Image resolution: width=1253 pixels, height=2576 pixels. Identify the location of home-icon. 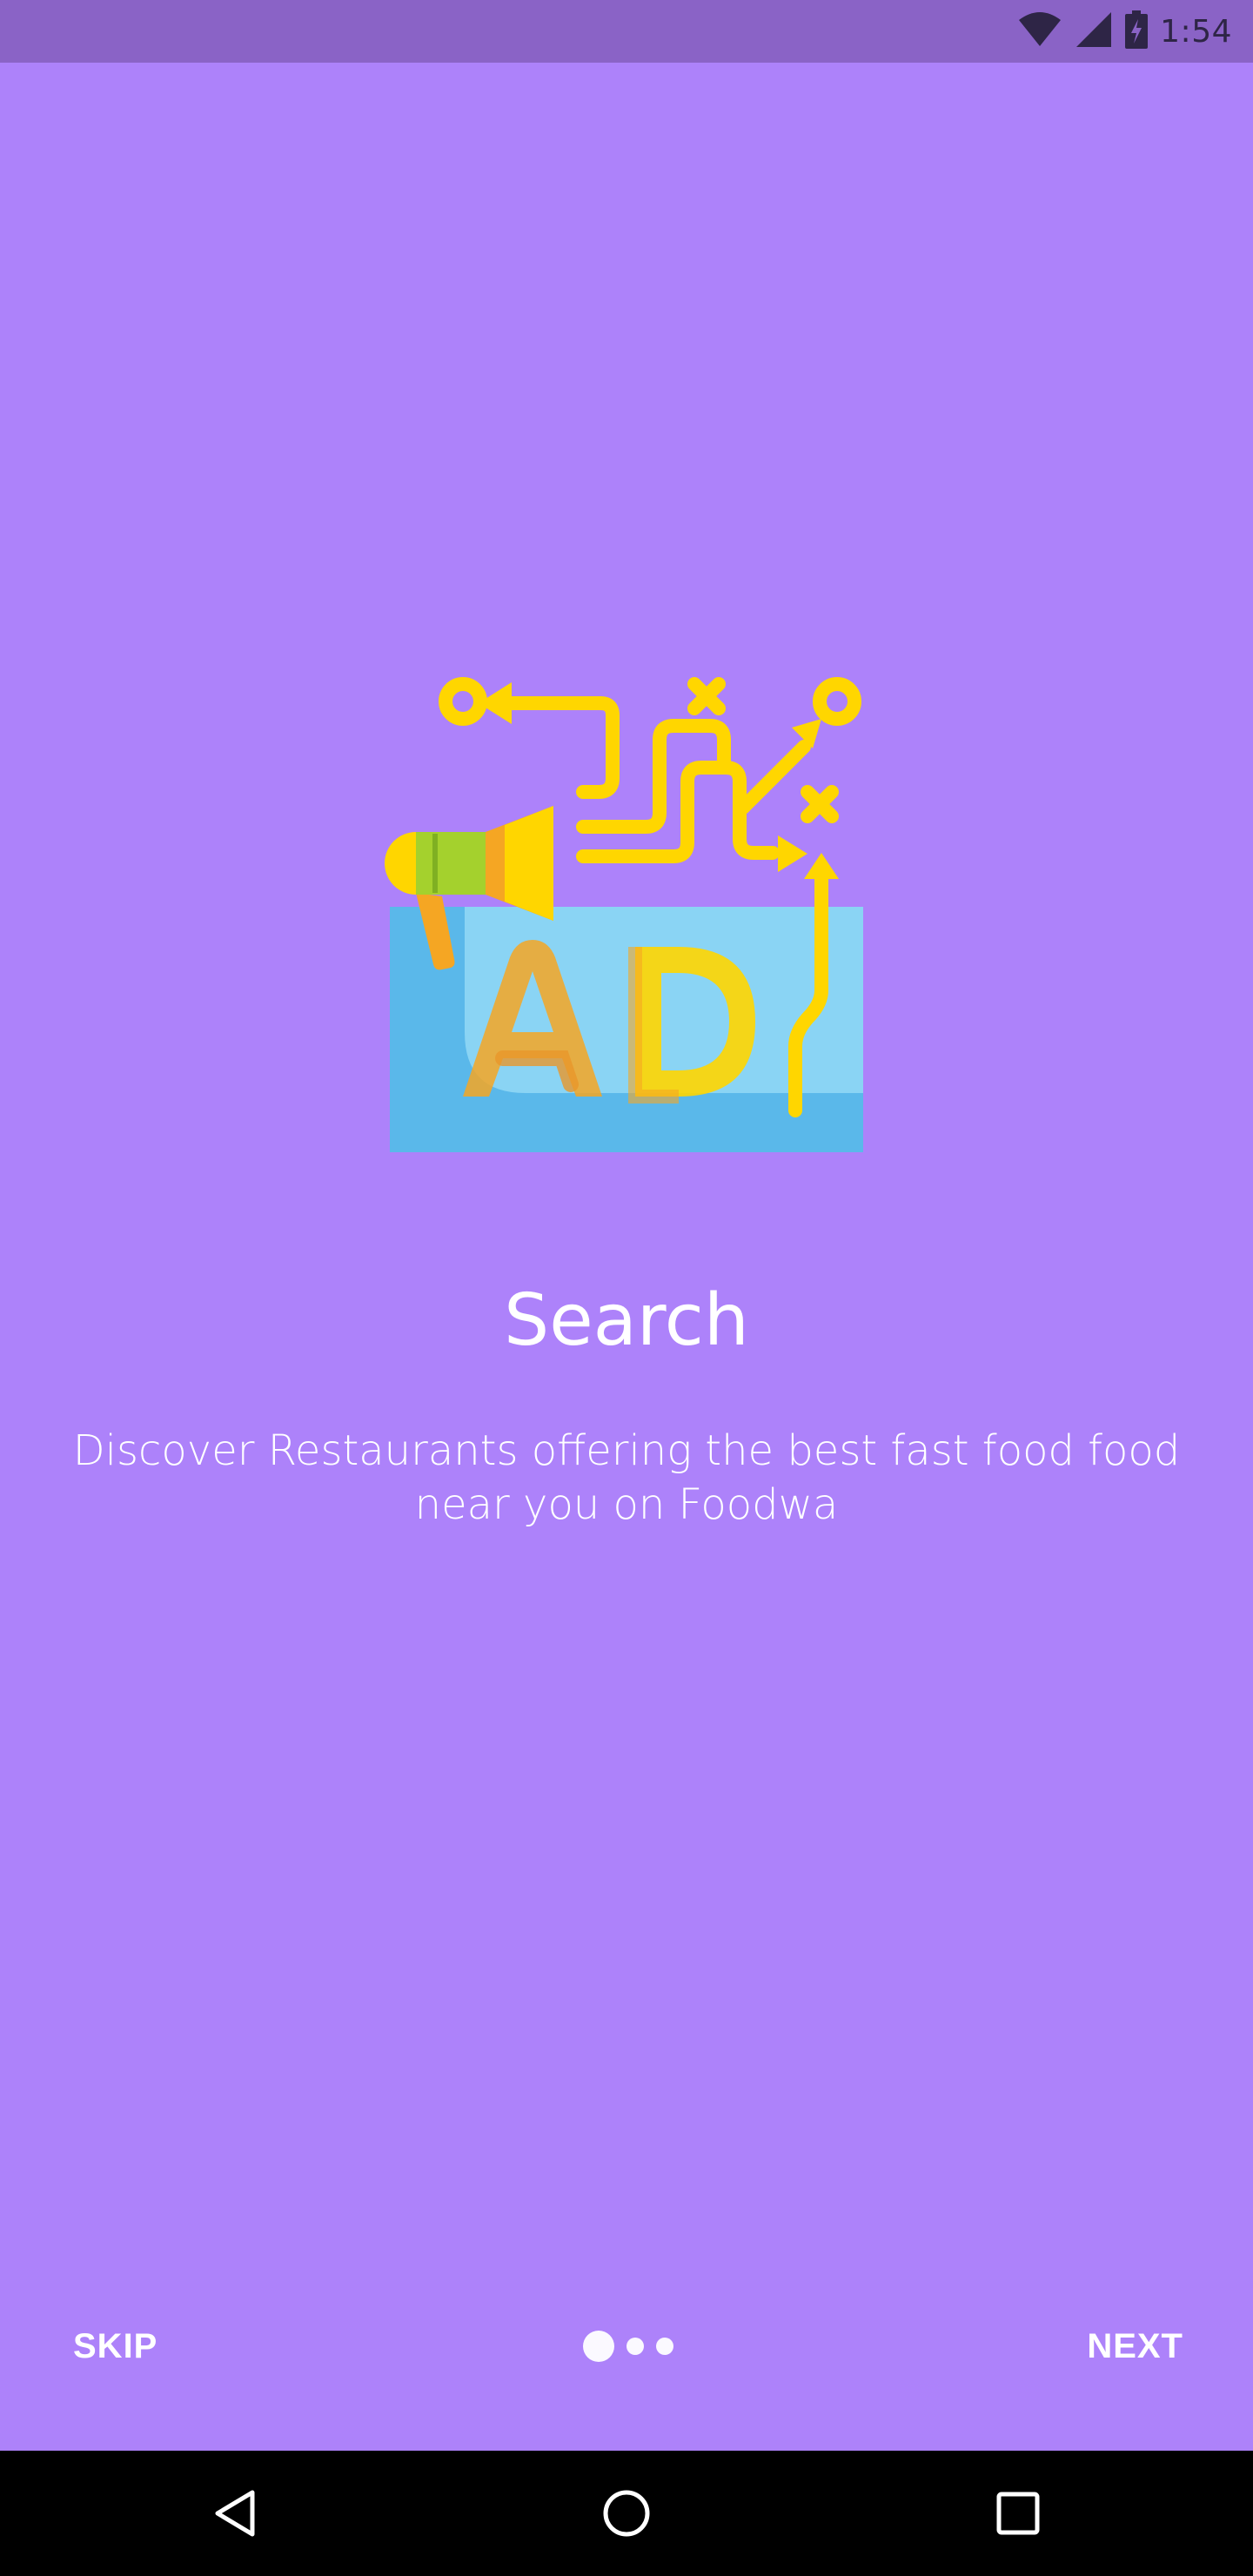
(626, 2513).